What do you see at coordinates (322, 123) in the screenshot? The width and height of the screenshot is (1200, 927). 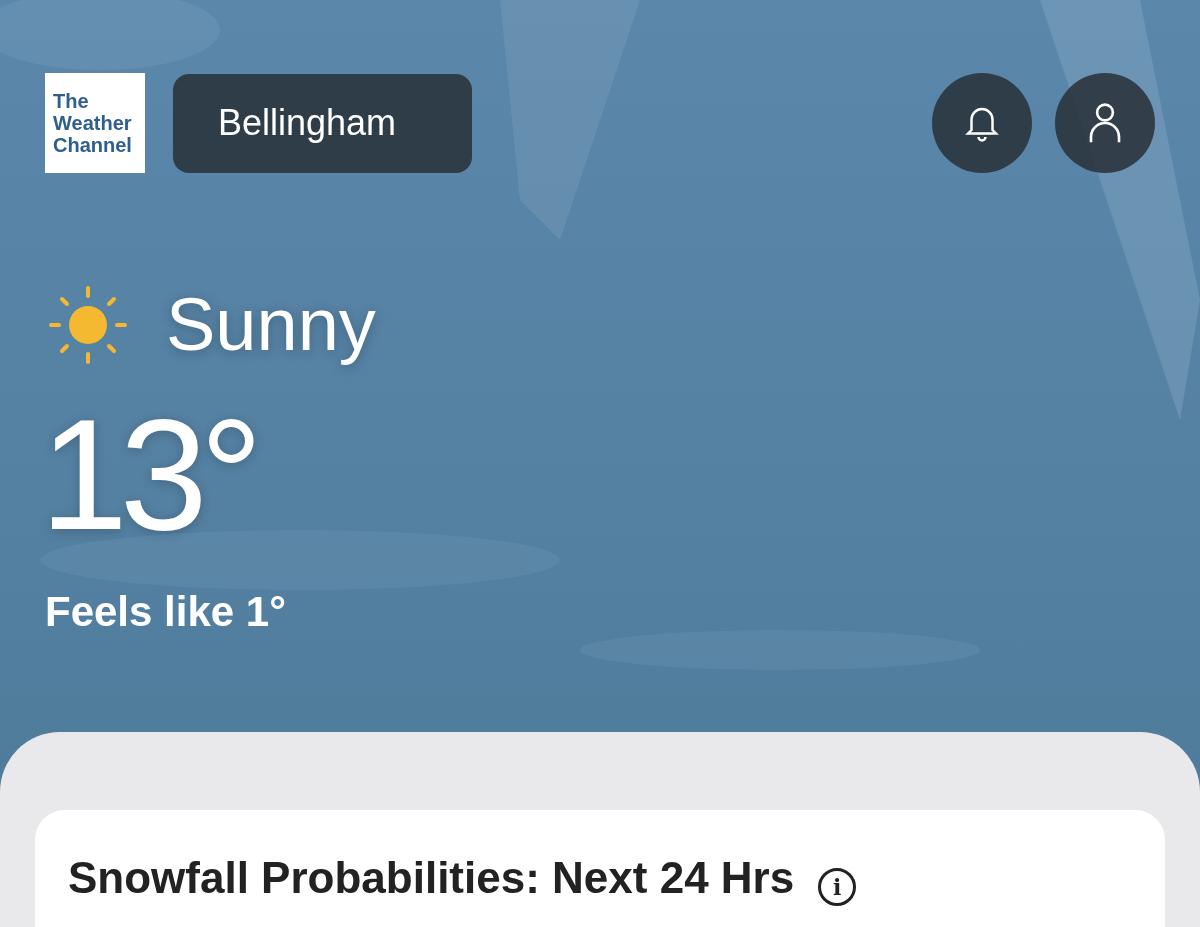 I see `location-button: Bellingham` at bounding box center [322, 123].